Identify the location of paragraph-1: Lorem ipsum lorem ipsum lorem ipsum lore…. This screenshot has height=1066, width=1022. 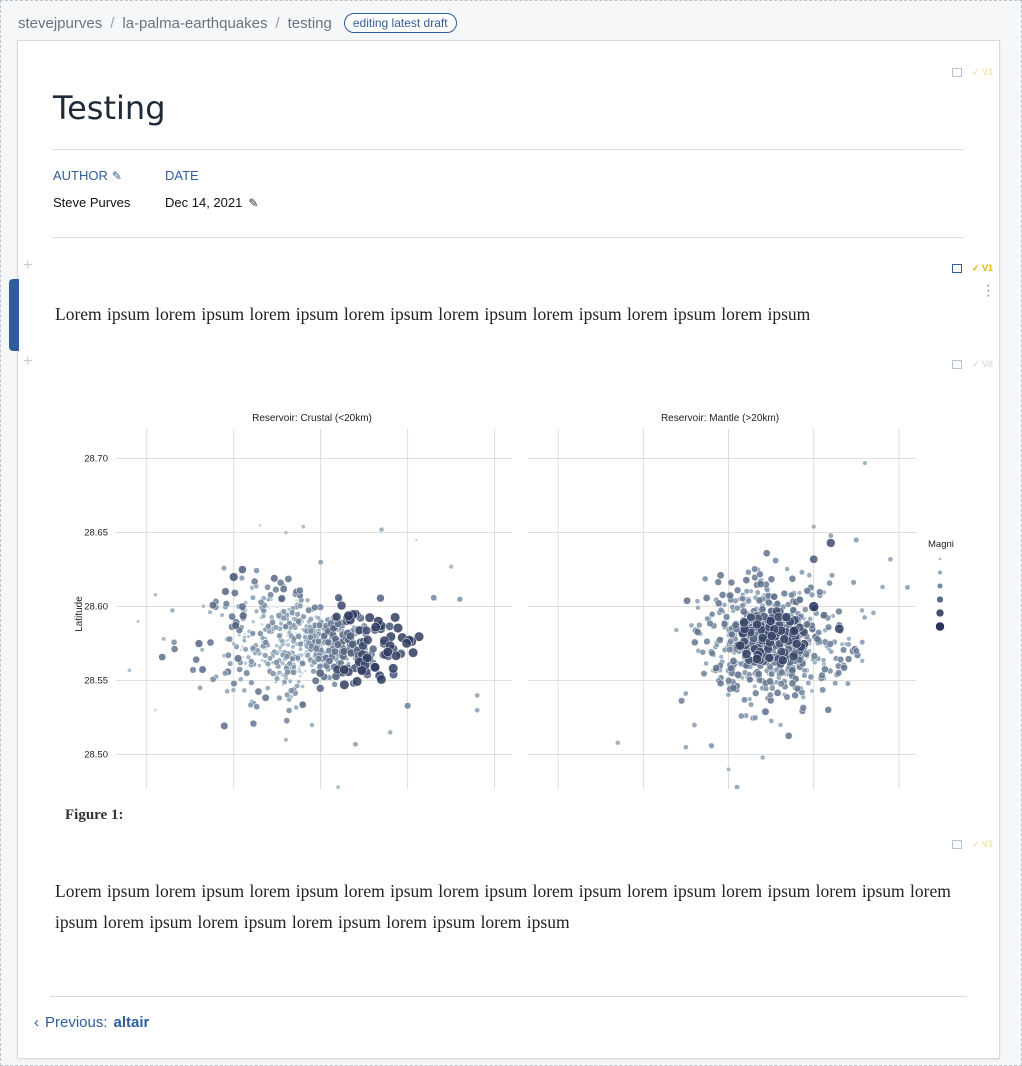
(512, 314).